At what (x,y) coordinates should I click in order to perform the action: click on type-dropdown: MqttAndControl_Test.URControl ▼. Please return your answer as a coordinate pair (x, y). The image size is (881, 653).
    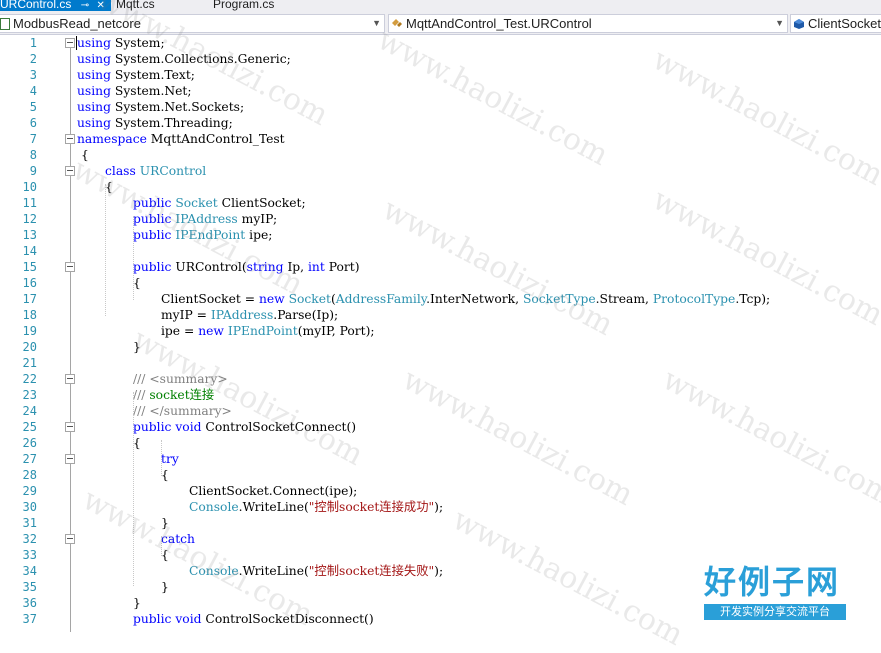
    Looking at the image, I should click on (588, 23).